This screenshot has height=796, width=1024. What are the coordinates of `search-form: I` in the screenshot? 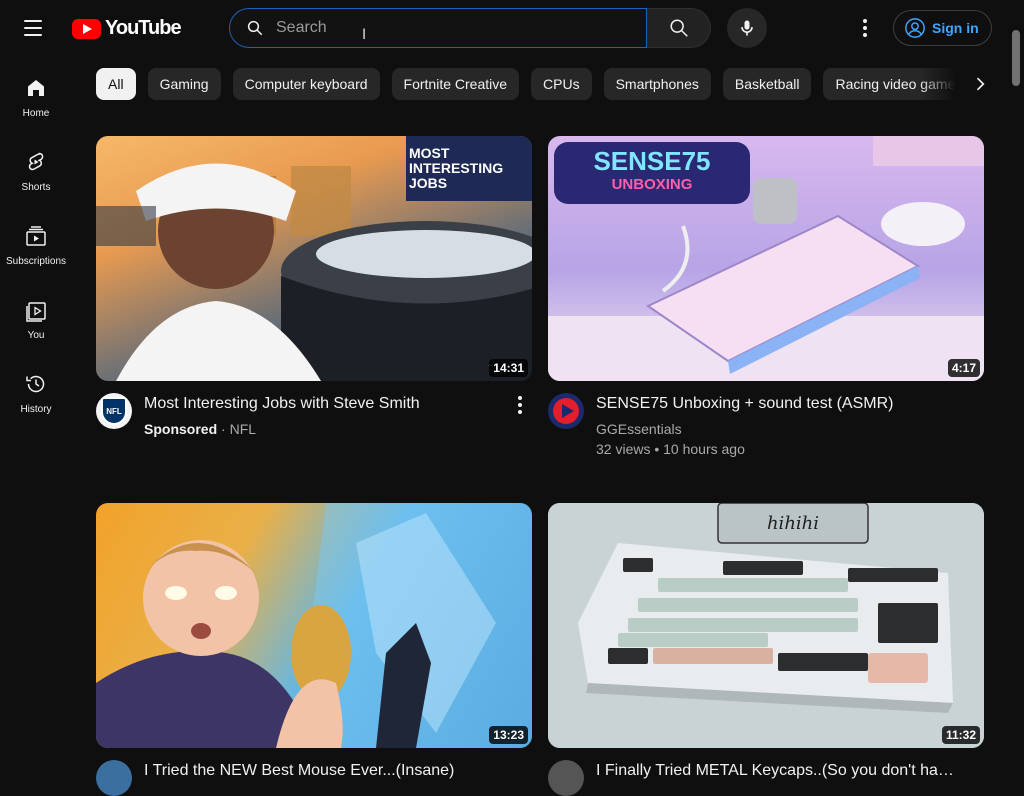 It's located at (470, 28).